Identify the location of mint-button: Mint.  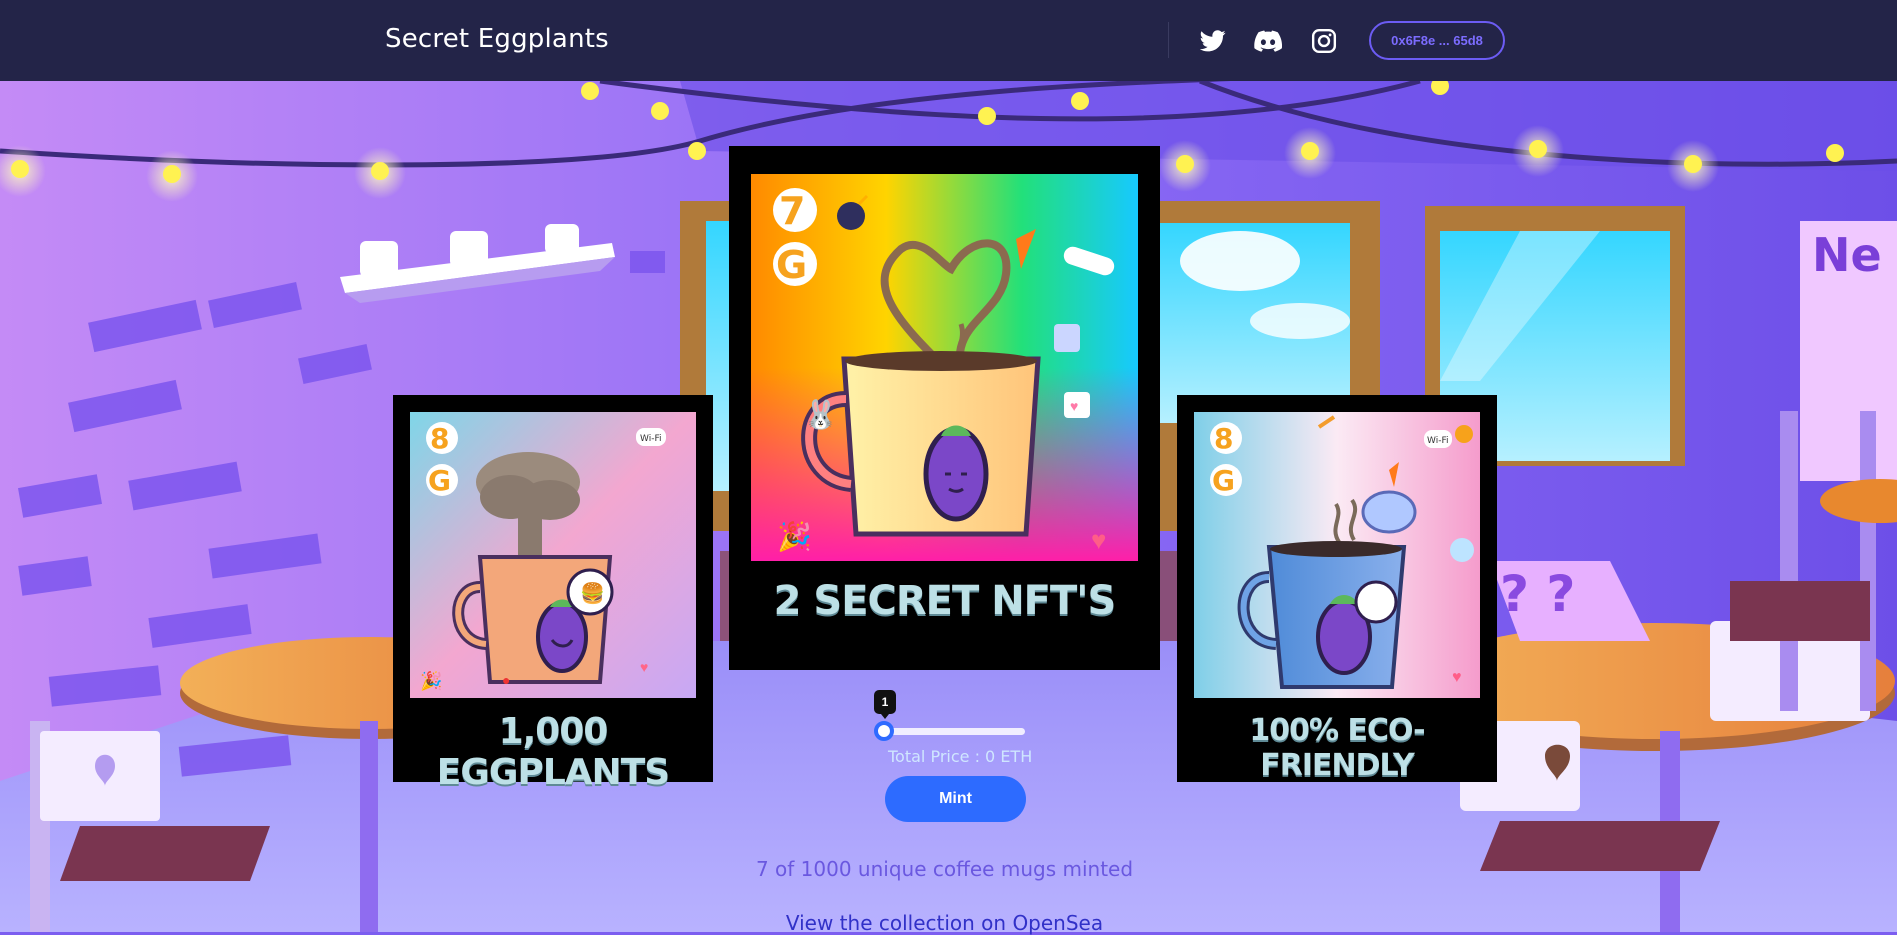
(955, 799).